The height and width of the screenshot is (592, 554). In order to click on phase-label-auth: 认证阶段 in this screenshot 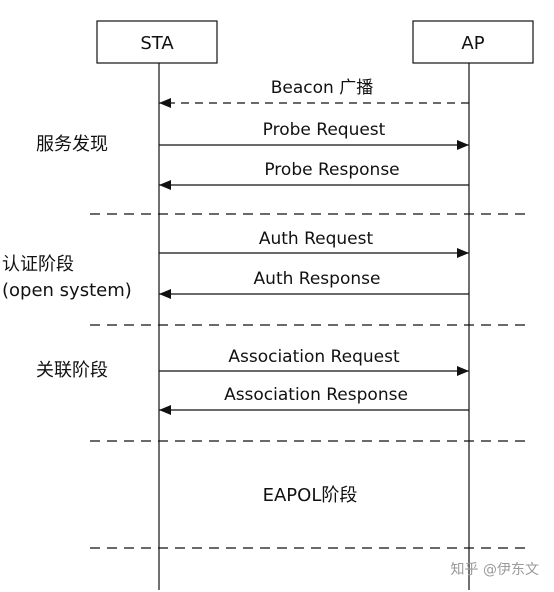, I will do `click(38, 264)`.